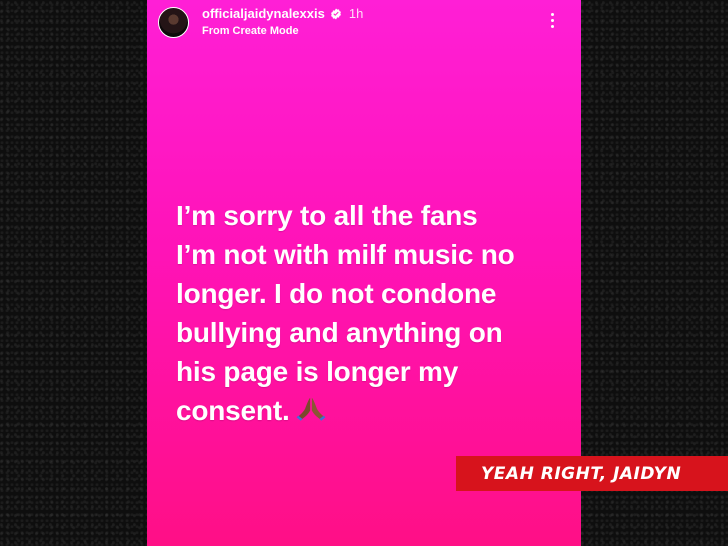 The image size is (728, 546). Describe the element at coordinates (327, 215) in the screenshot. I see `story-text-line: I’m sorry to all the fans` at that location.